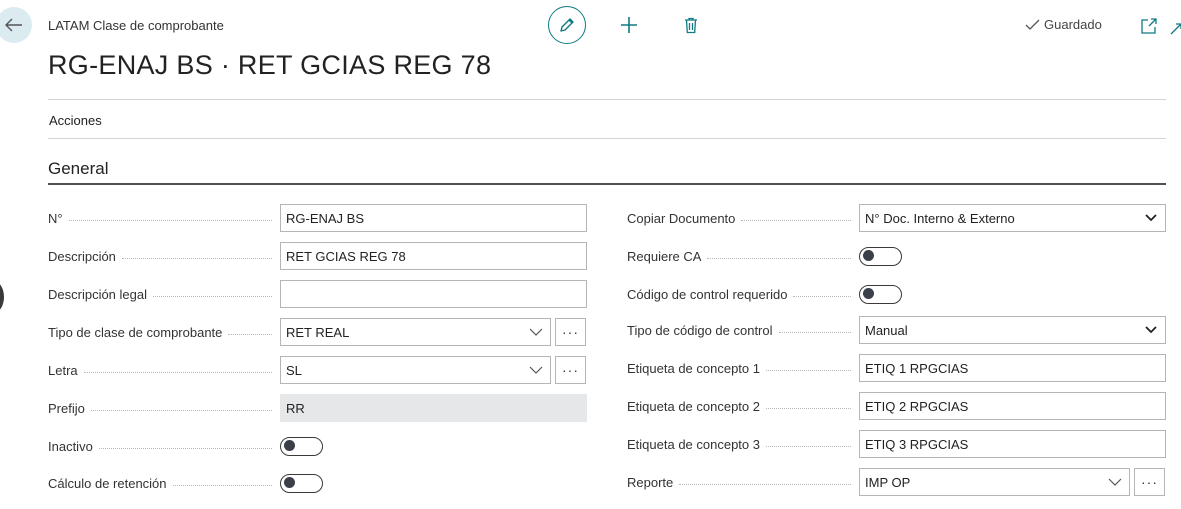 The image size is (1181, 509). What do you see at coordinates (743, 406) in the screenshot?
I see `field-label: Etiqueta de concepto 2` at bounding box center [743, 406].